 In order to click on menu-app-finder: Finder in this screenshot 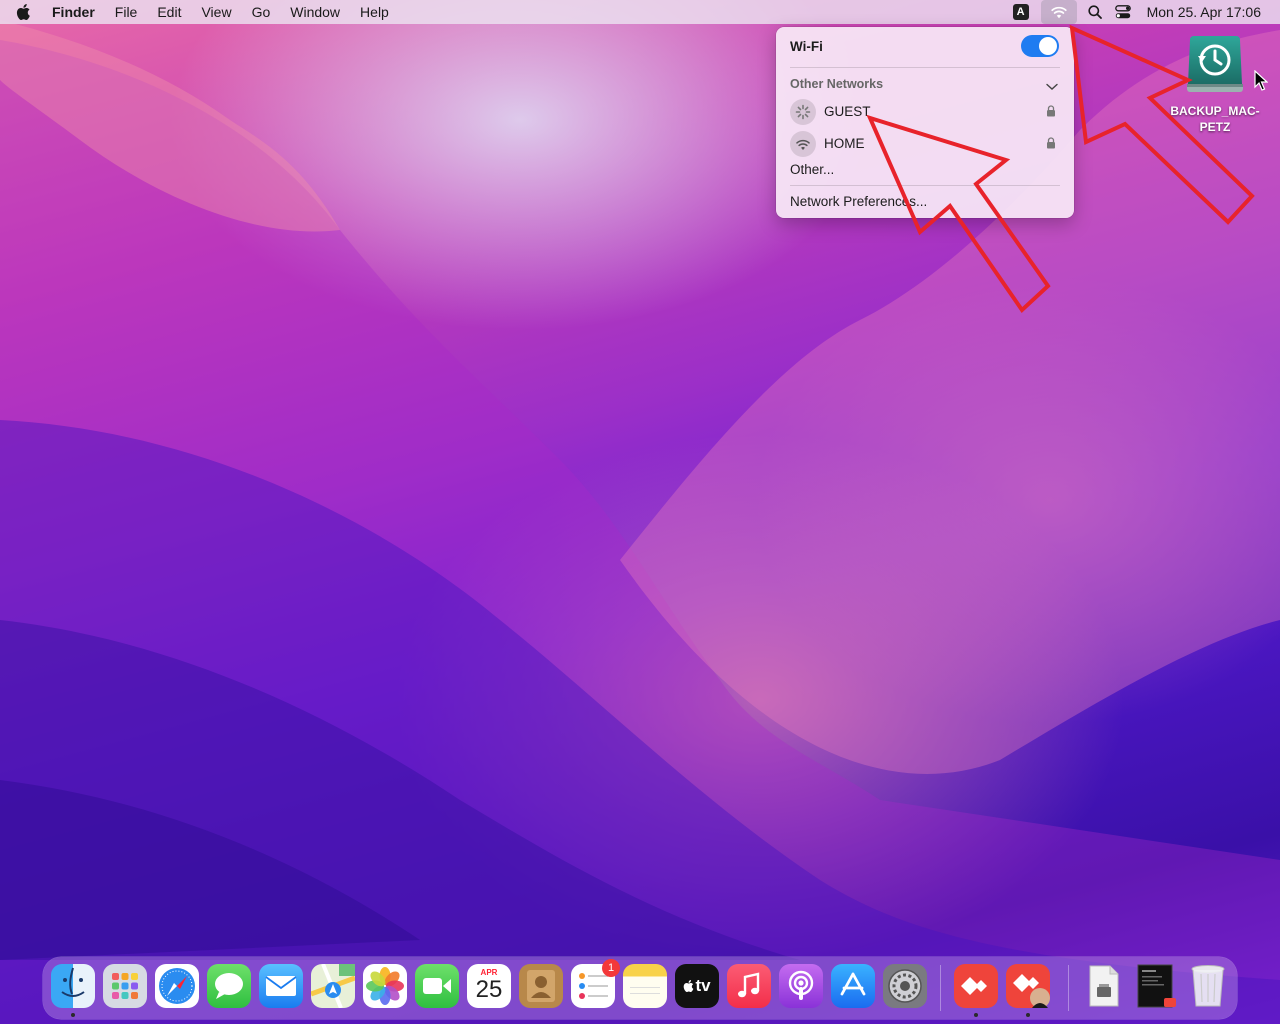, I will do `click(73, 12)`.